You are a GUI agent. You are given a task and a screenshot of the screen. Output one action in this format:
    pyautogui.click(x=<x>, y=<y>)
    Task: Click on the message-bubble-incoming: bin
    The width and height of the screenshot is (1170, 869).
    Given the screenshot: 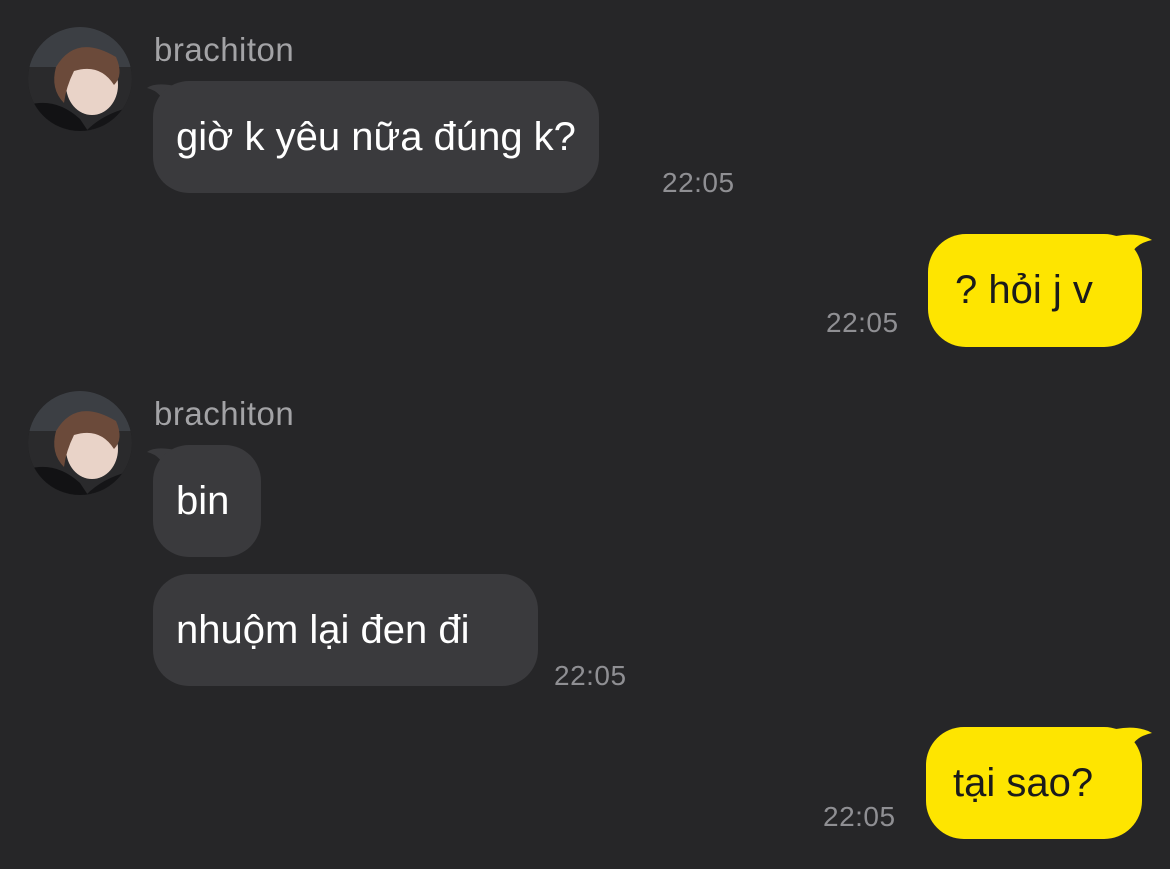 What is the action you would take?
    pyautogui.click(x=207, y=501)
    